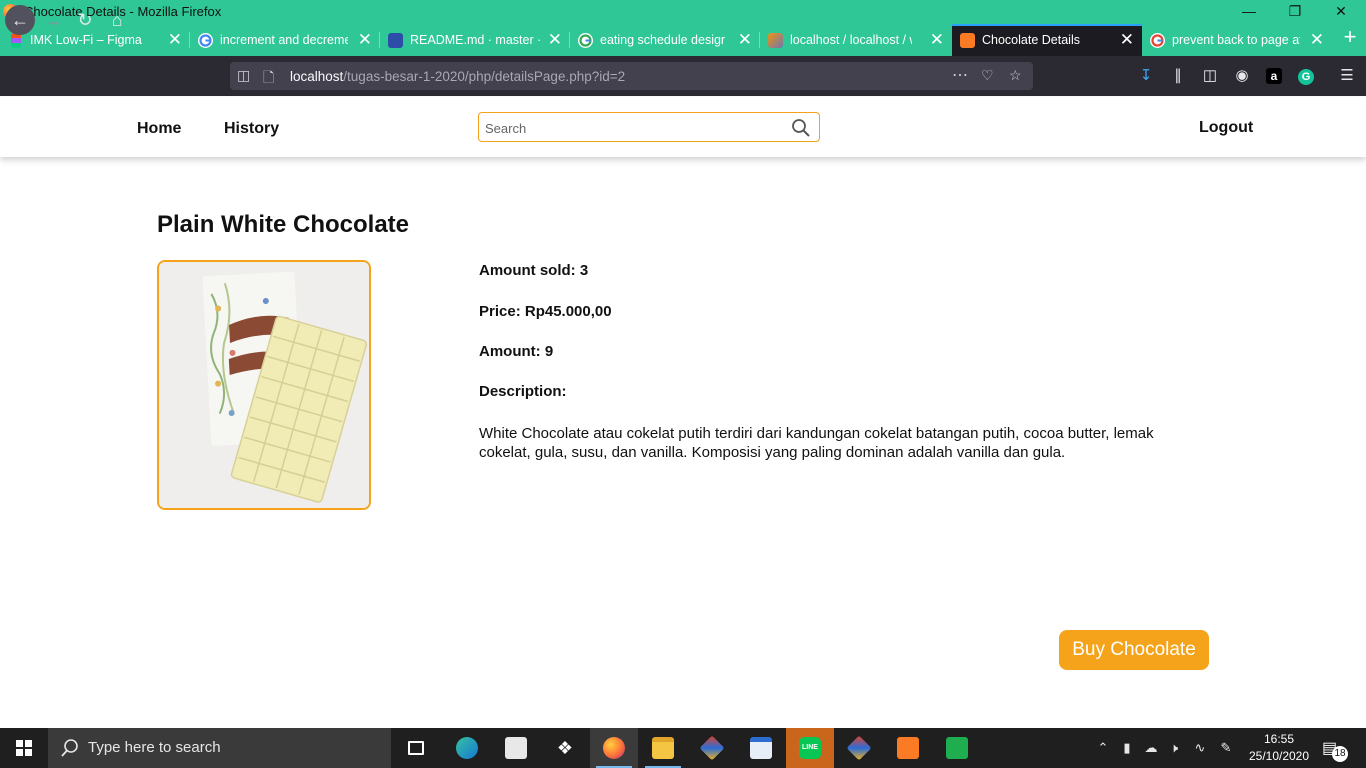 The image size is (1366, 768). Describe the element at coordinates (663, 748) in the screenshot. I see `taskbar-file-explorer` at that location.